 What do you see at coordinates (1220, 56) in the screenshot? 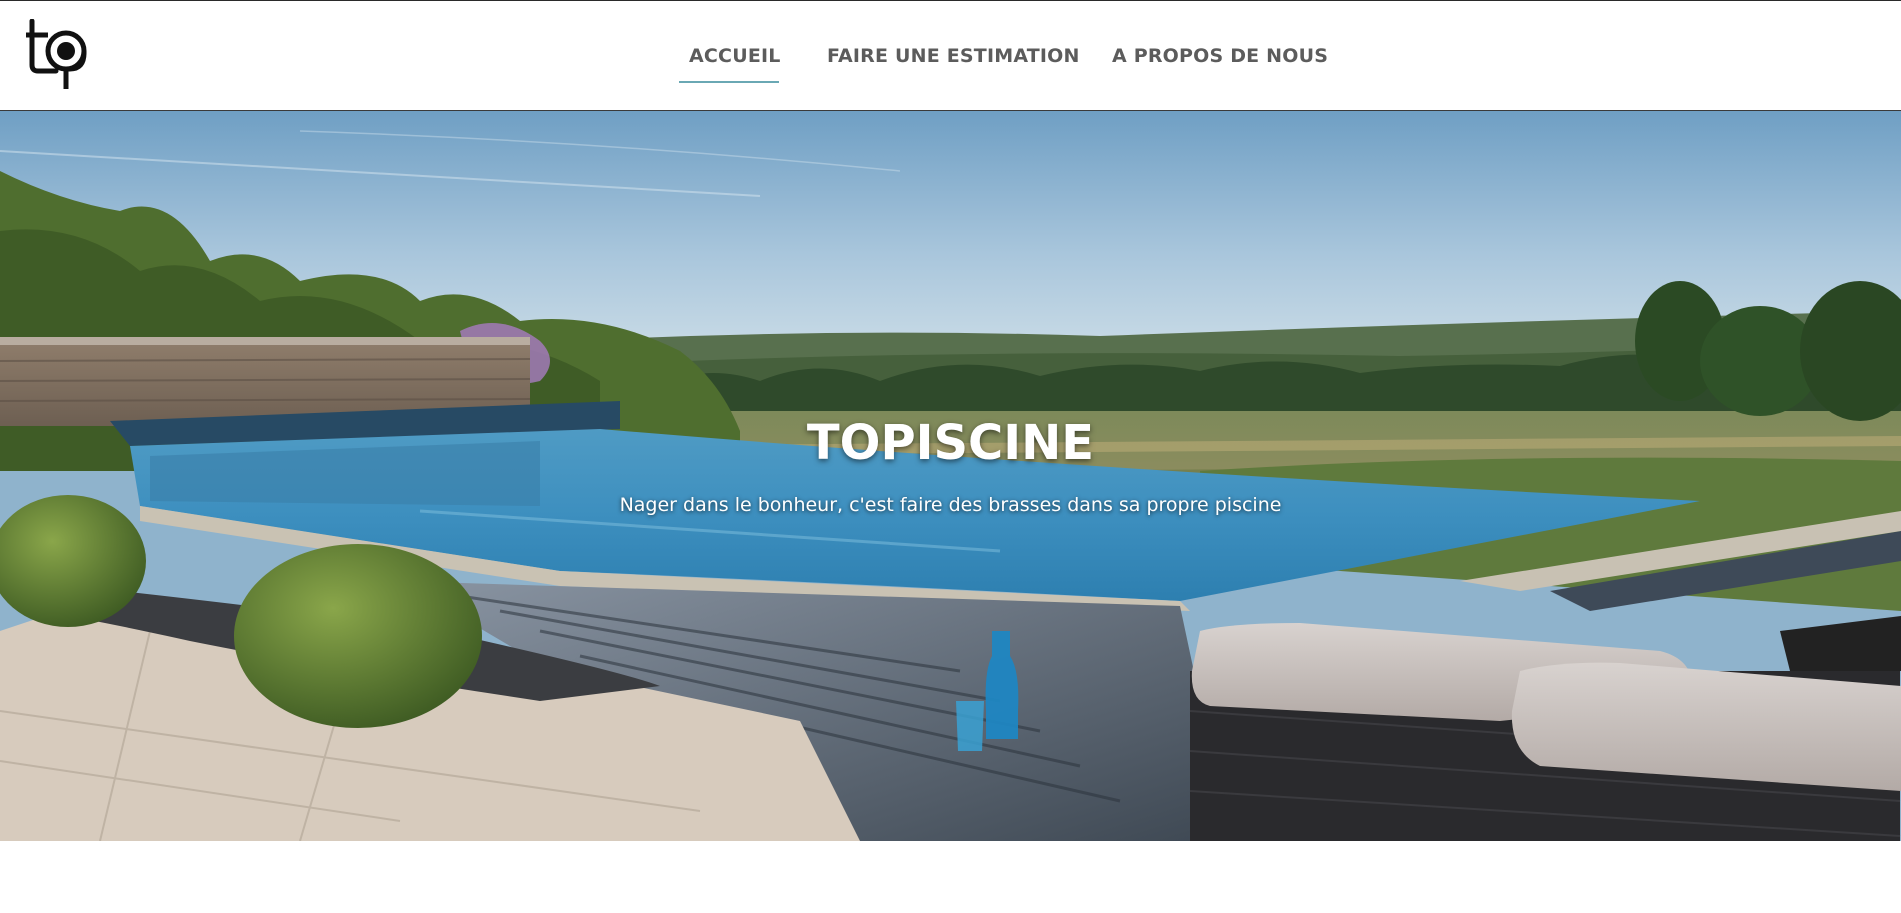
I see `nav-item-a-propos-de-nous: A PROPOS DE NOUS` at bounding box center [1220, 56].